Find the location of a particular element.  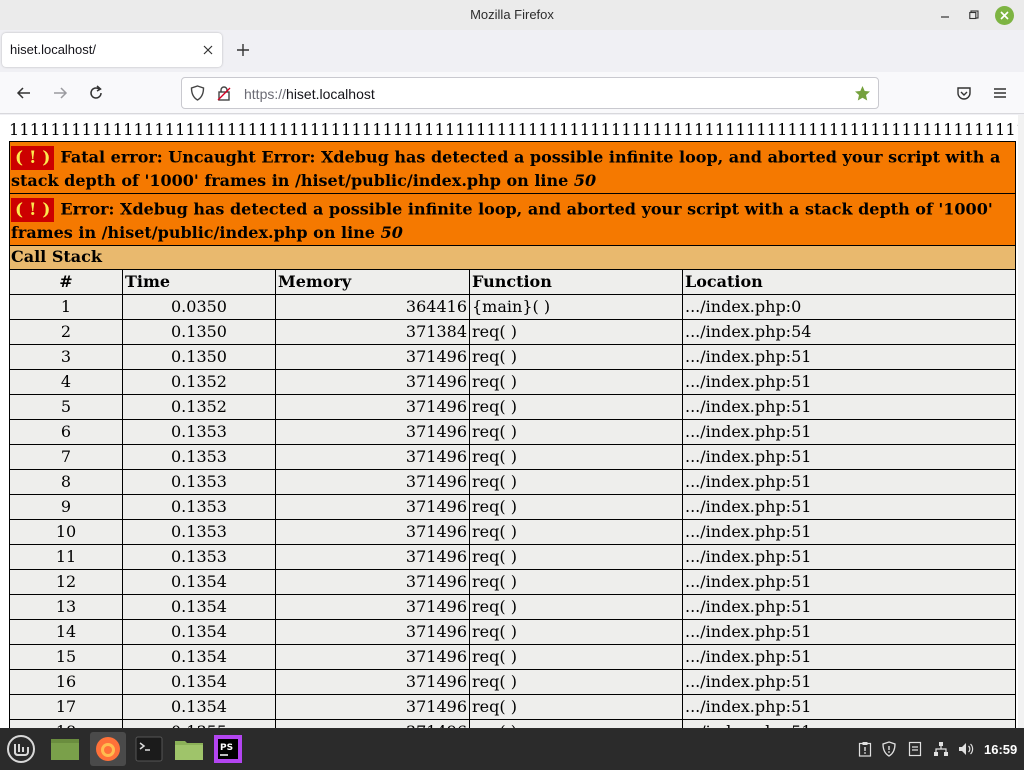

call-stack-row: 3 0.1350 371496 req( ) .../index.php:51 is located at coordinates (512, 357).